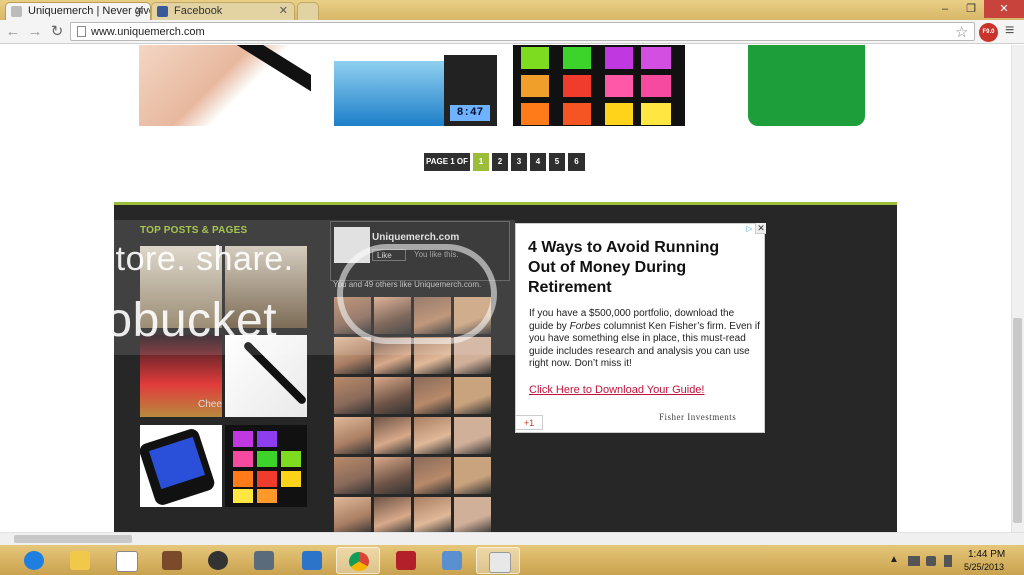  I want to click on paint-app-button, so click(498, 560).